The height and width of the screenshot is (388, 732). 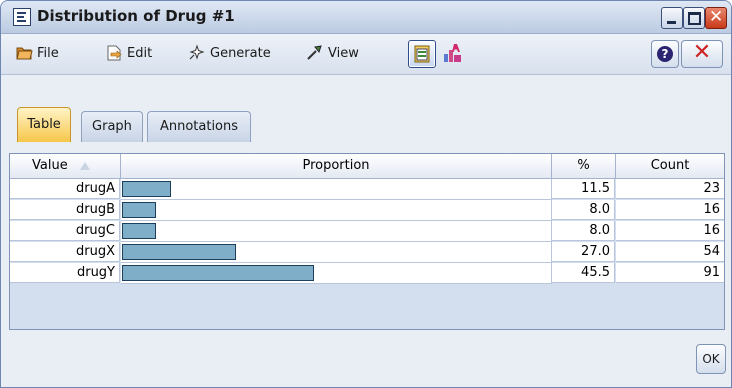 I want to click on cell-count: 91, so click(x=670, y=273).